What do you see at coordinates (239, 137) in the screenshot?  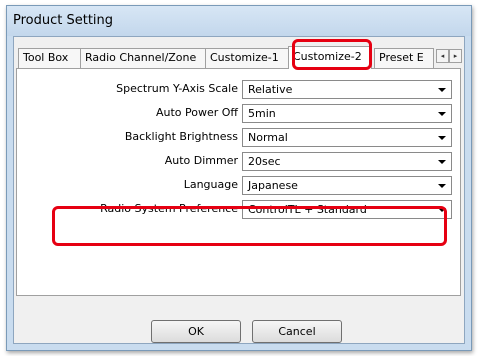 I see `setting-row-backlight-brightness: Backlight Brightness Normal` at bounding box center [239, 137].